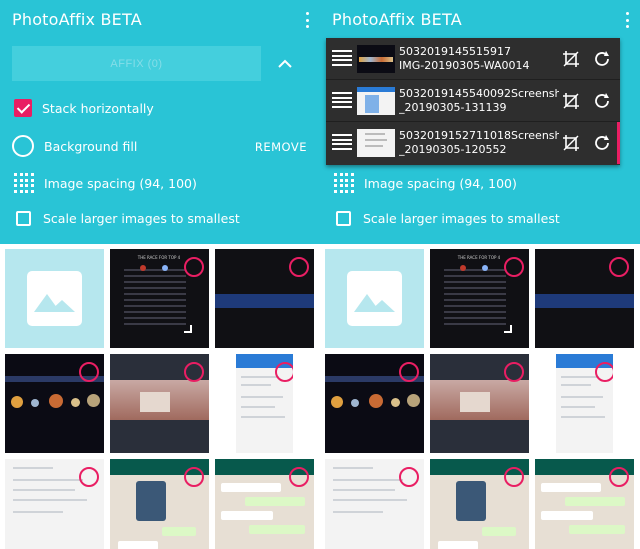 Image resolution: width=640 pixels, height=549 pixels. Describe the element at coordinates (397, 19) in the screenshot. I see `app-title: PhotoAffix BETA` at that location.